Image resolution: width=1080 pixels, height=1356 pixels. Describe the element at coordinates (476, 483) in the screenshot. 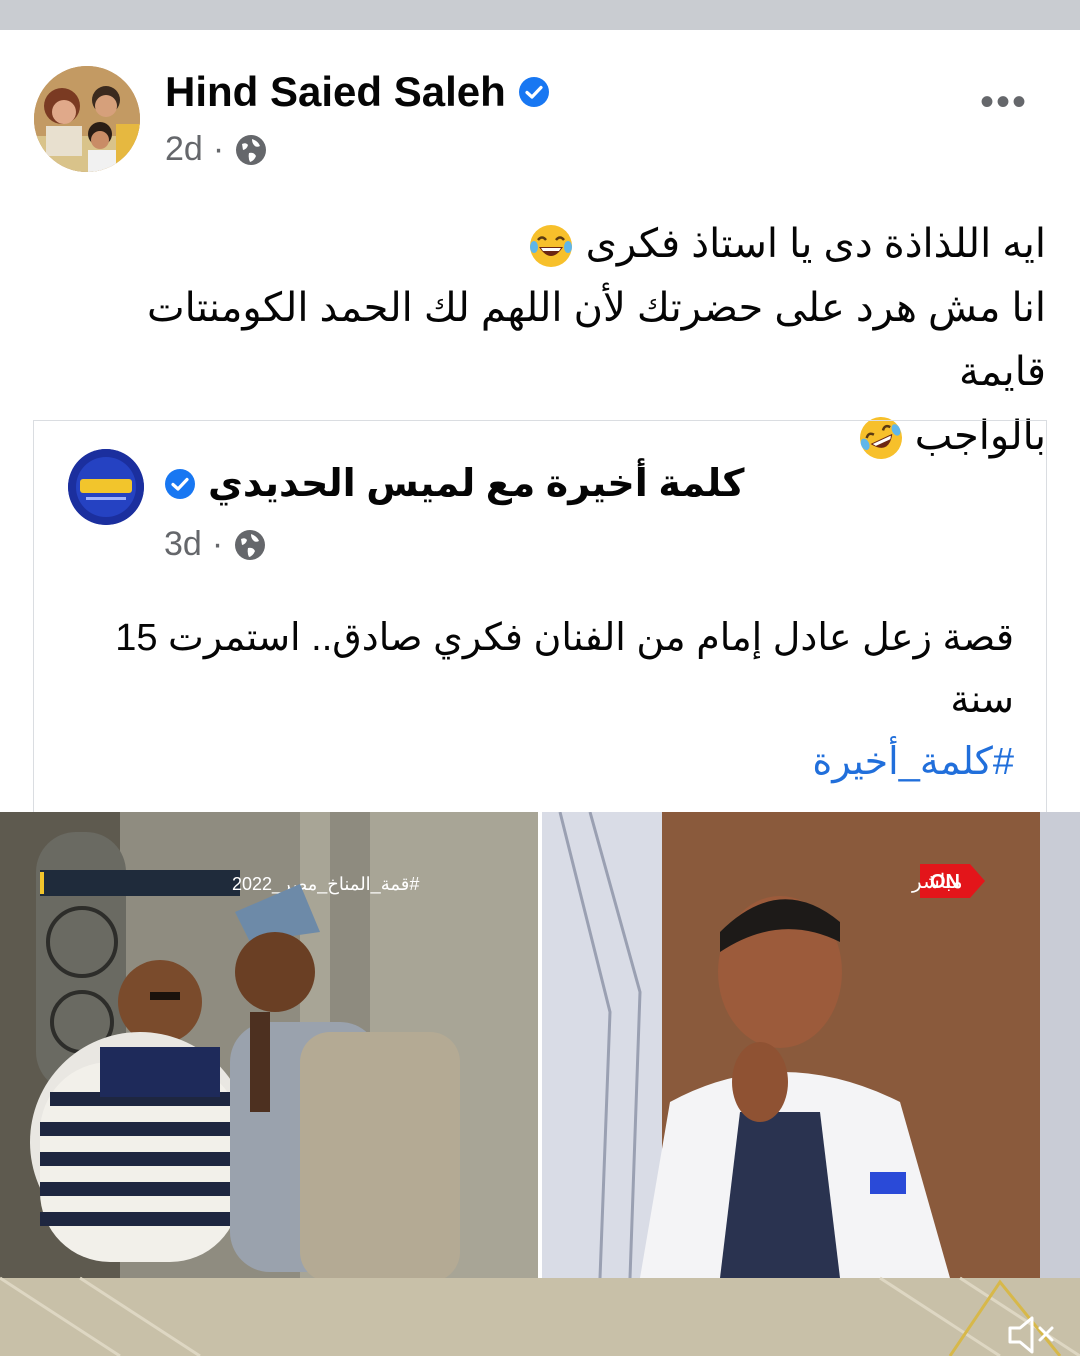

I see `shared-author-name: كلمة أخيرة مع لميس الحديدي` at that location.